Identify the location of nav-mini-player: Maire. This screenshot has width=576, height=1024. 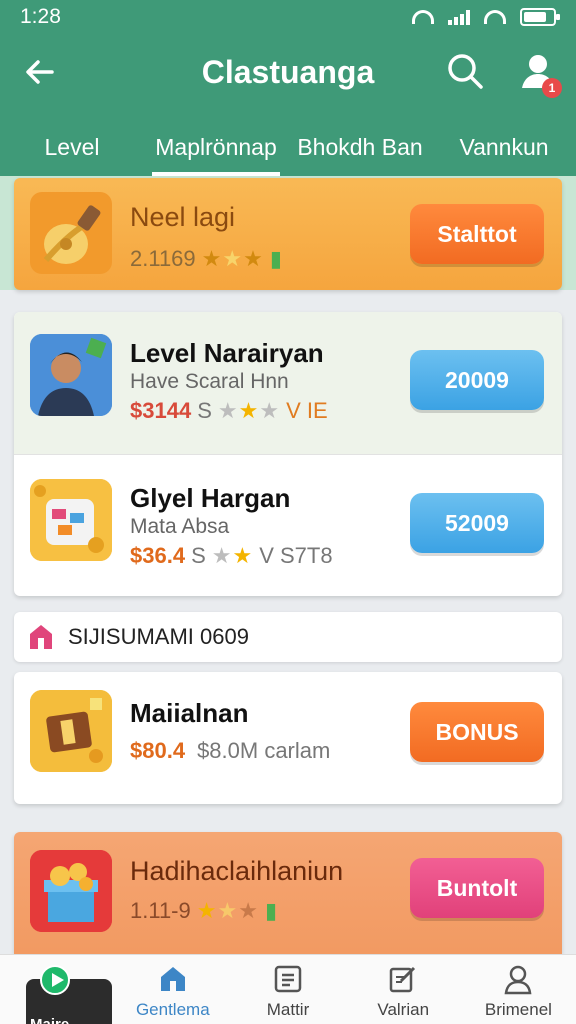
(57, 989).